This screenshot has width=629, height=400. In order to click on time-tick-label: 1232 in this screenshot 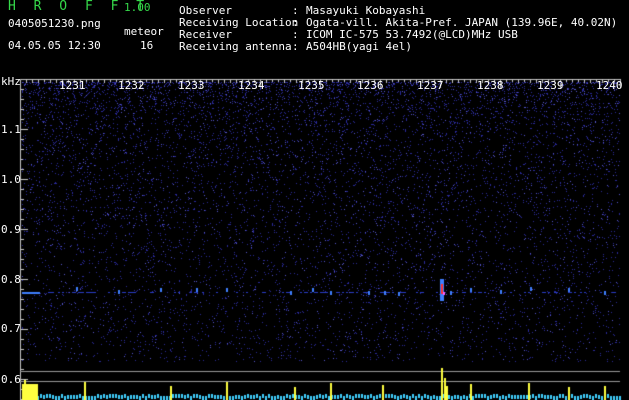, I will do `click(131, 85)`.